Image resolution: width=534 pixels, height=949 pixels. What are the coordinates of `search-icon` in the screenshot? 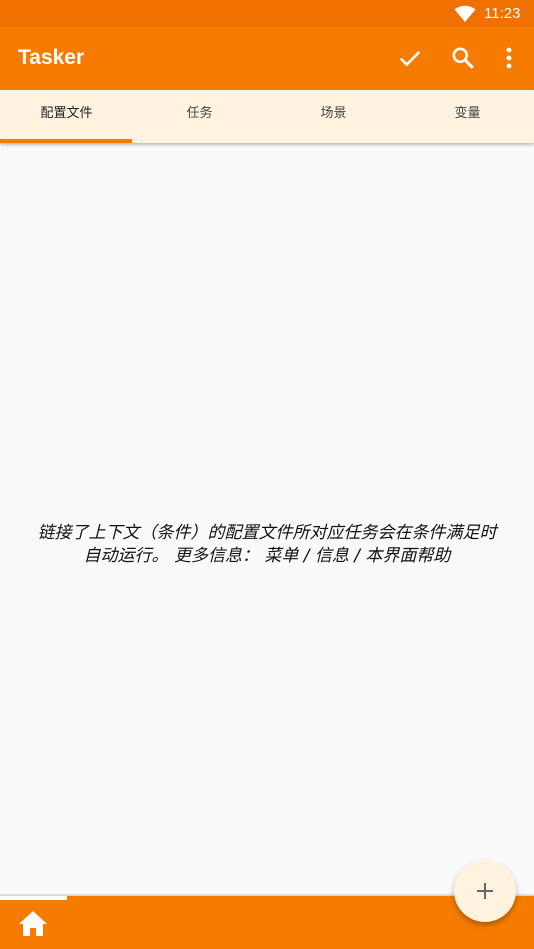 It's located at (463, 58).